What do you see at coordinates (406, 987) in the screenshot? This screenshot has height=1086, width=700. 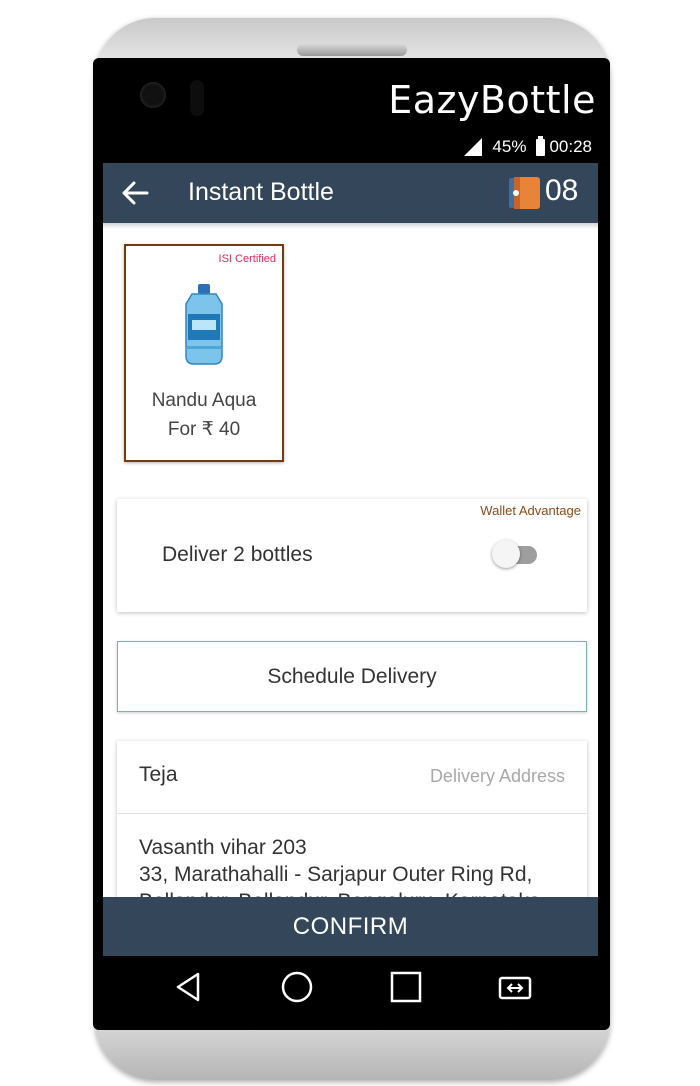 I see `nav-recents-icon` at bounding box center [406, 987].